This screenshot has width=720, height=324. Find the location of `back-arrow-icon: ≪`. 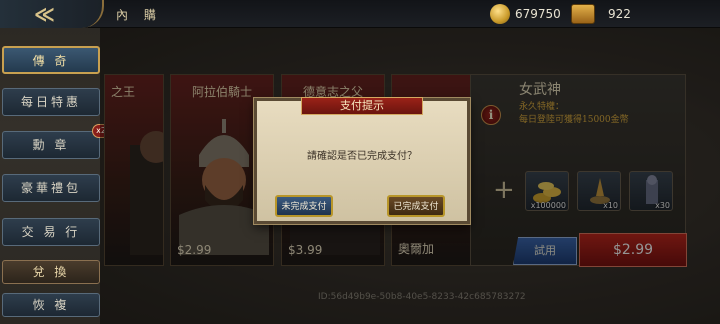

back-arrow-icon: ≪ is located at coordinates (44, 14).